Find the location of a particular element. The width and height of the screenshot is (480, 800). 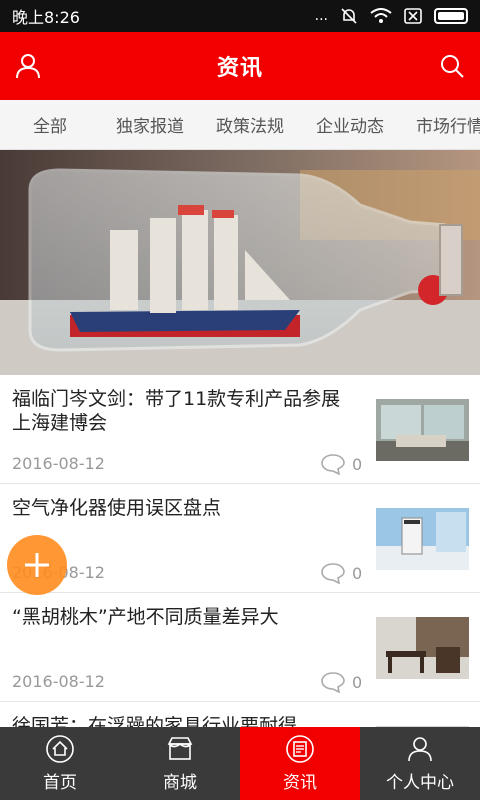

nav-shop-label: 商城 is located at coordinates (180, 783).